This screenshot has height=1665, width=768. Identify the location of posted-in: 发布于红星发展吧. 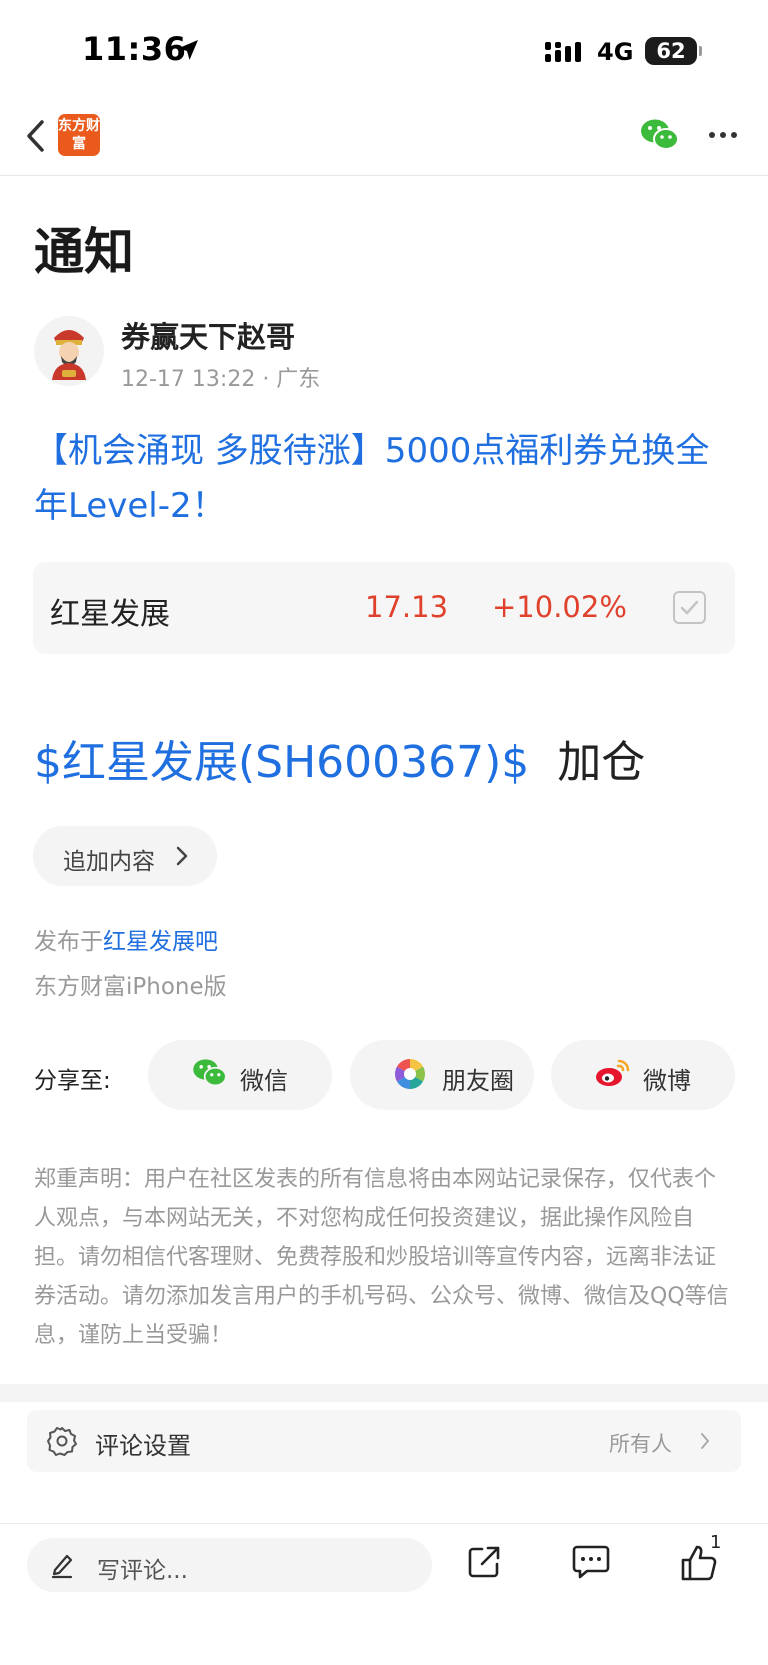
(126, 939).